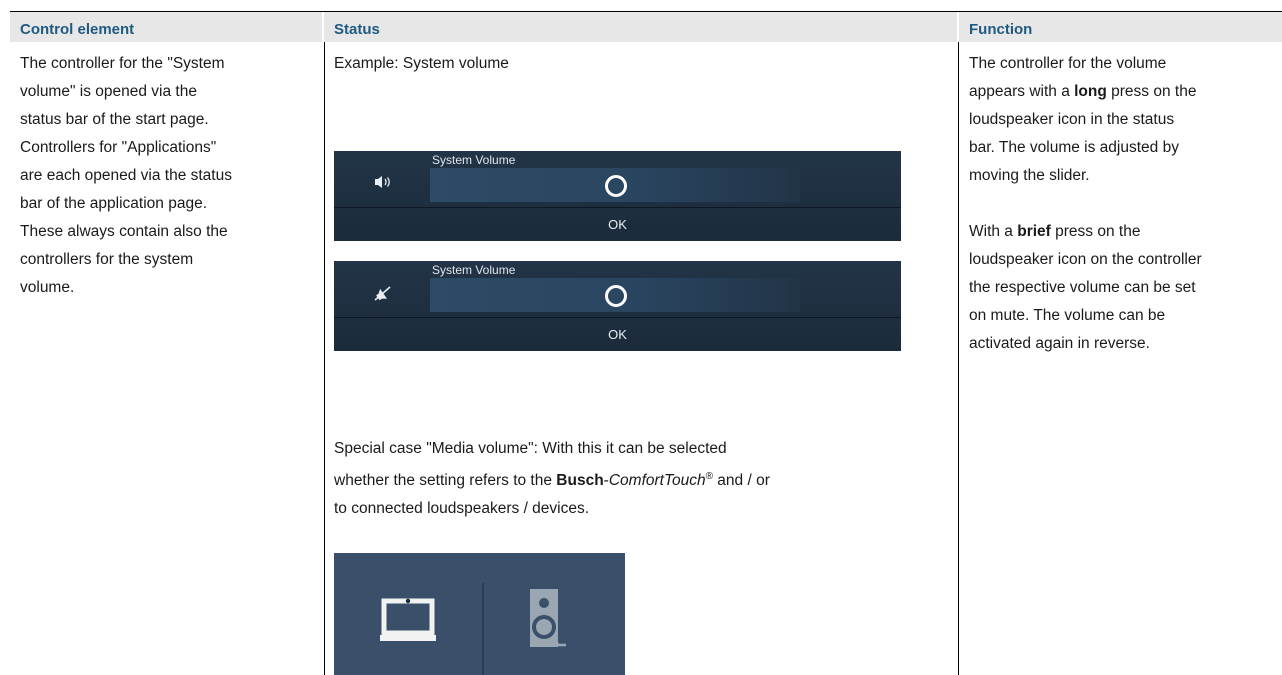  Describe the element at coordinates (124, 231) in the screenshot. I see `text-line: These always contain also the` at that location.